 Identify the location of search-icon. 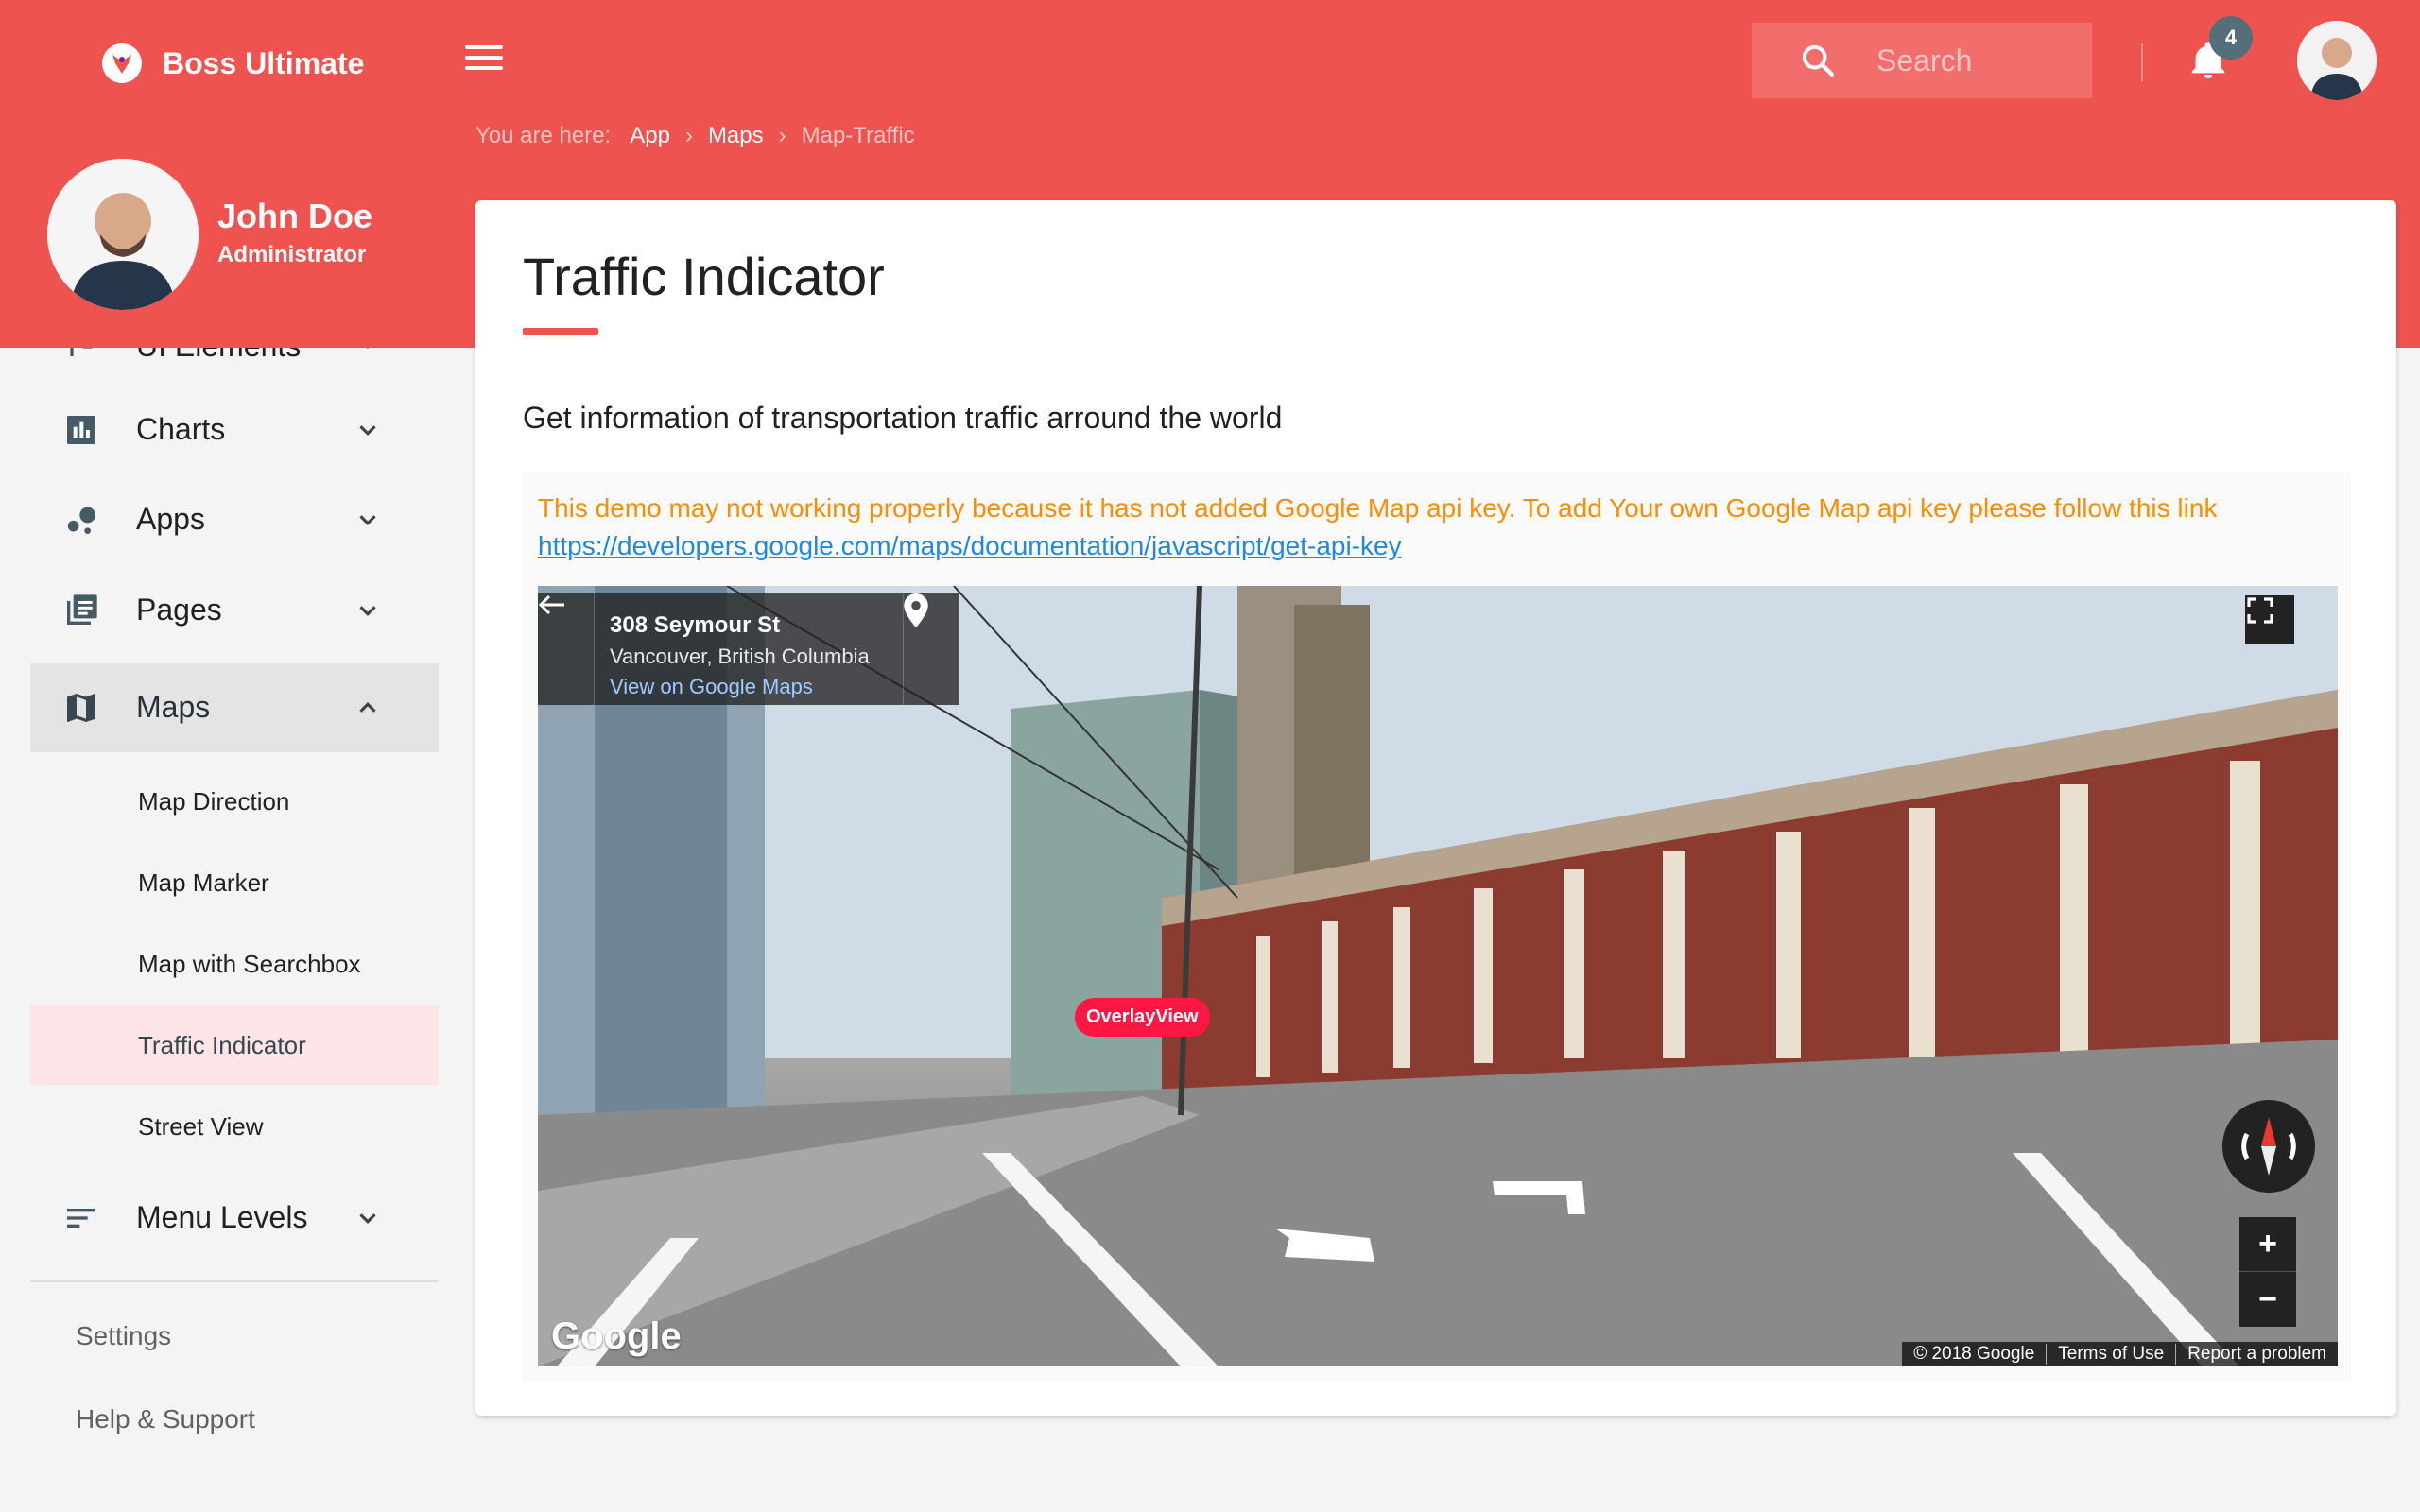
(1818, 60).